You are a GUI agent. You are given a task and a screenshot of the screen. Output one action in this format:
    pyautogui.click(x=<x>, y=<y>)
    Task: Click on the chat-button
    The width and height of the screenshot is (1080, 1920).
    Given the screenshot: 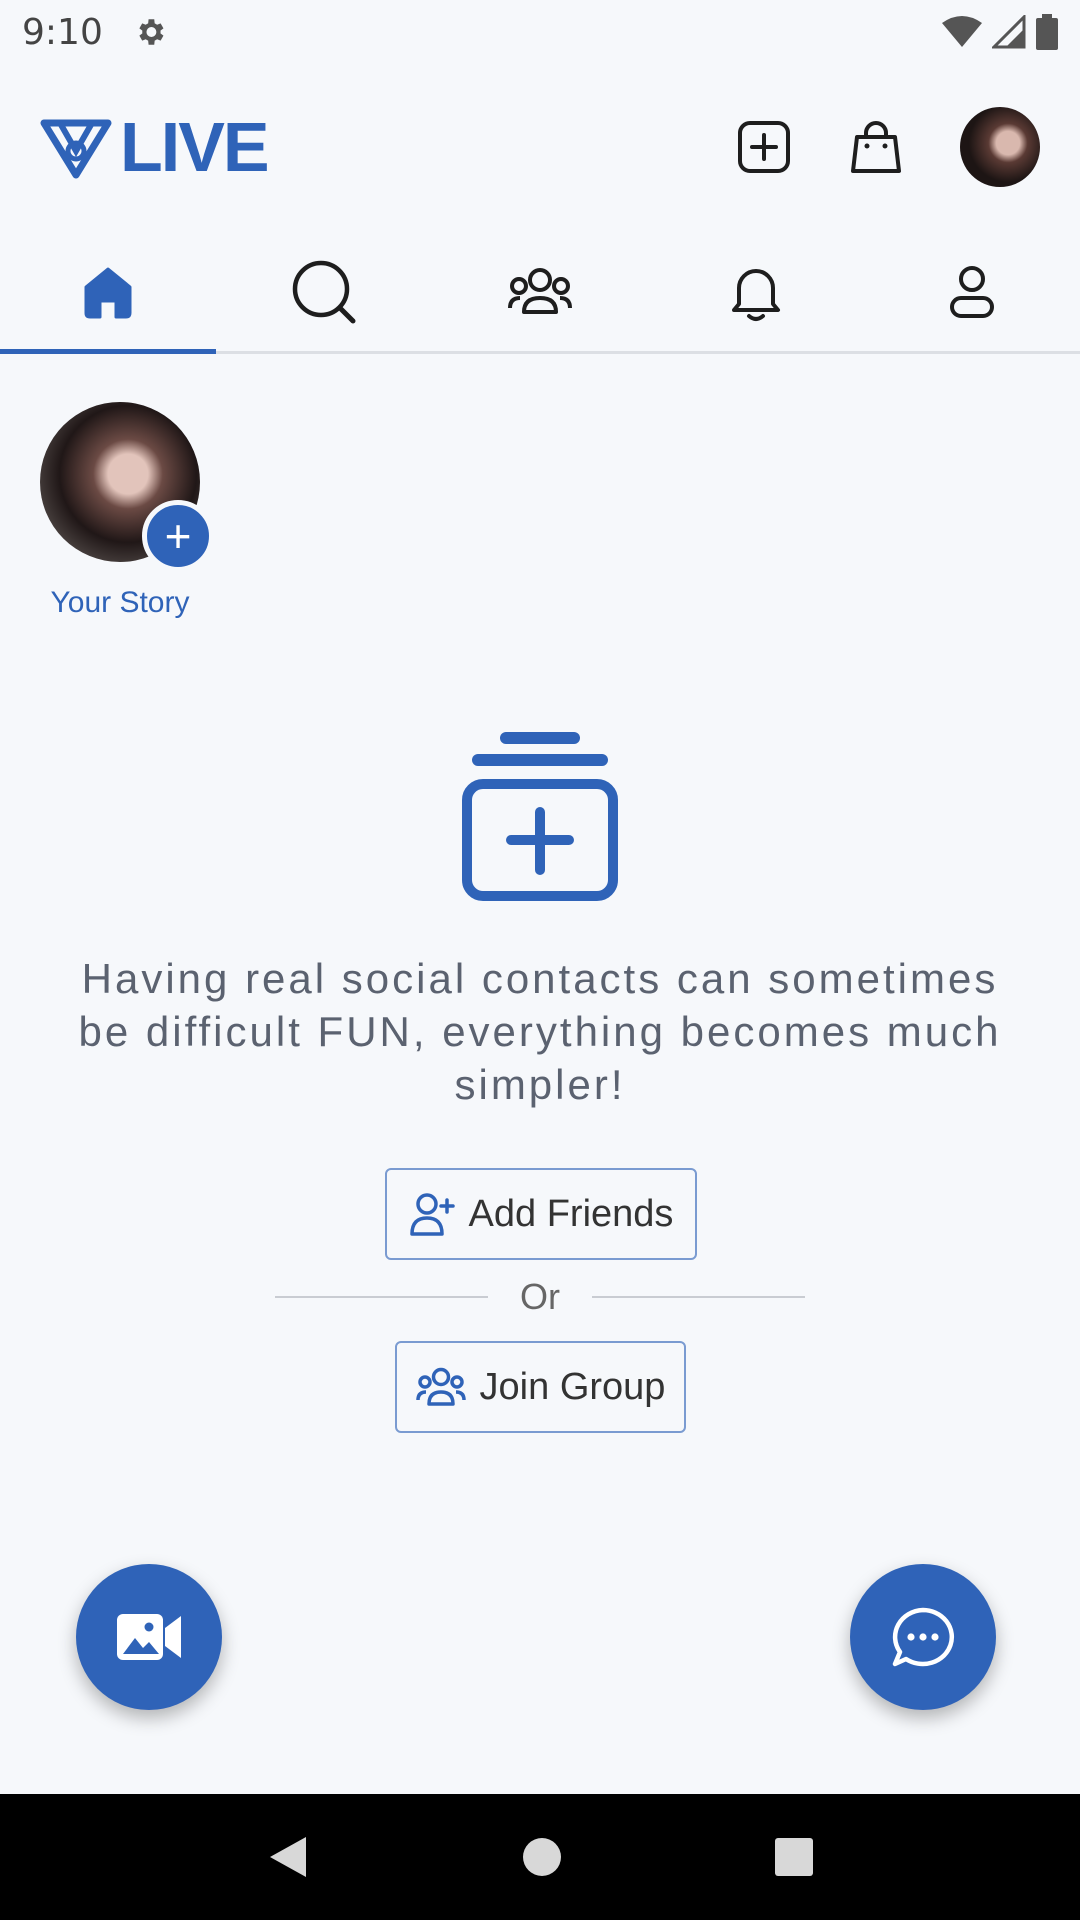 What is the action you would take?
    pyautogui.click(x=923, y=1637)
    